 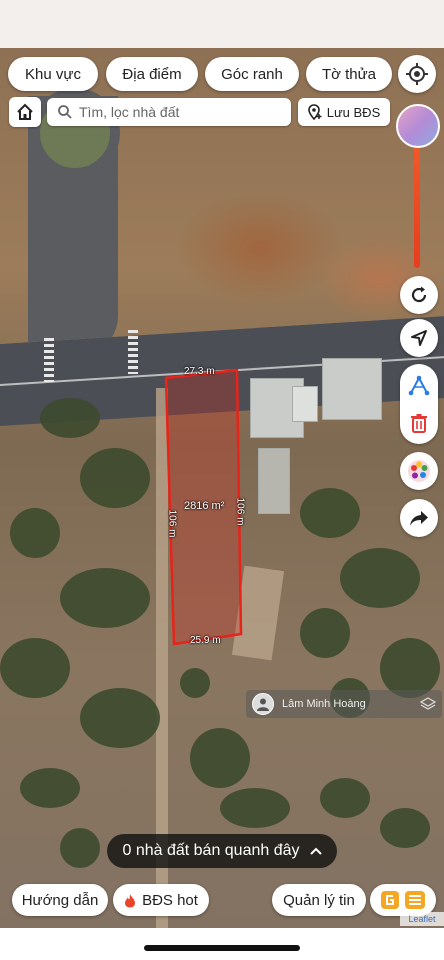 I want to click on share-icon, so click(x=419, y=518).